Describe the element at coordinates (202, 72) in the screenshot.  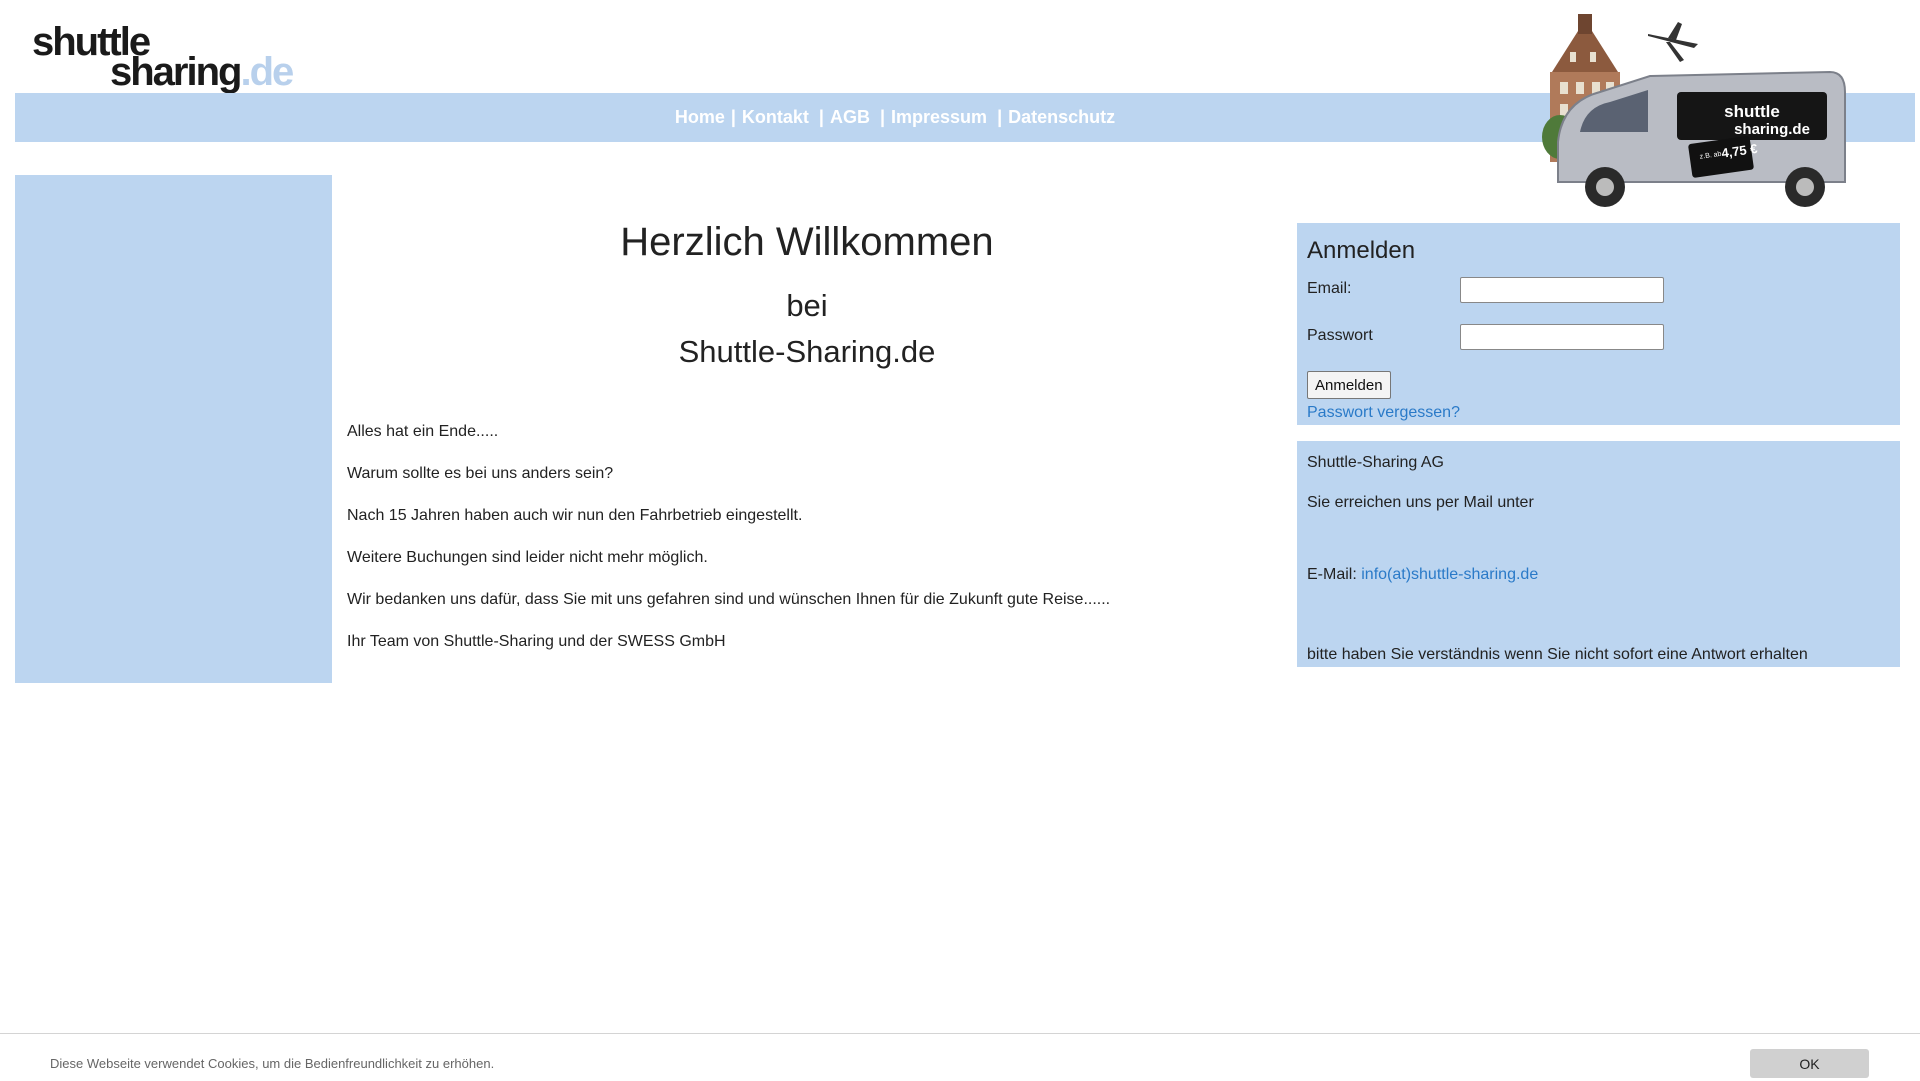
I see `logo-line2: sharing.de` at that location.